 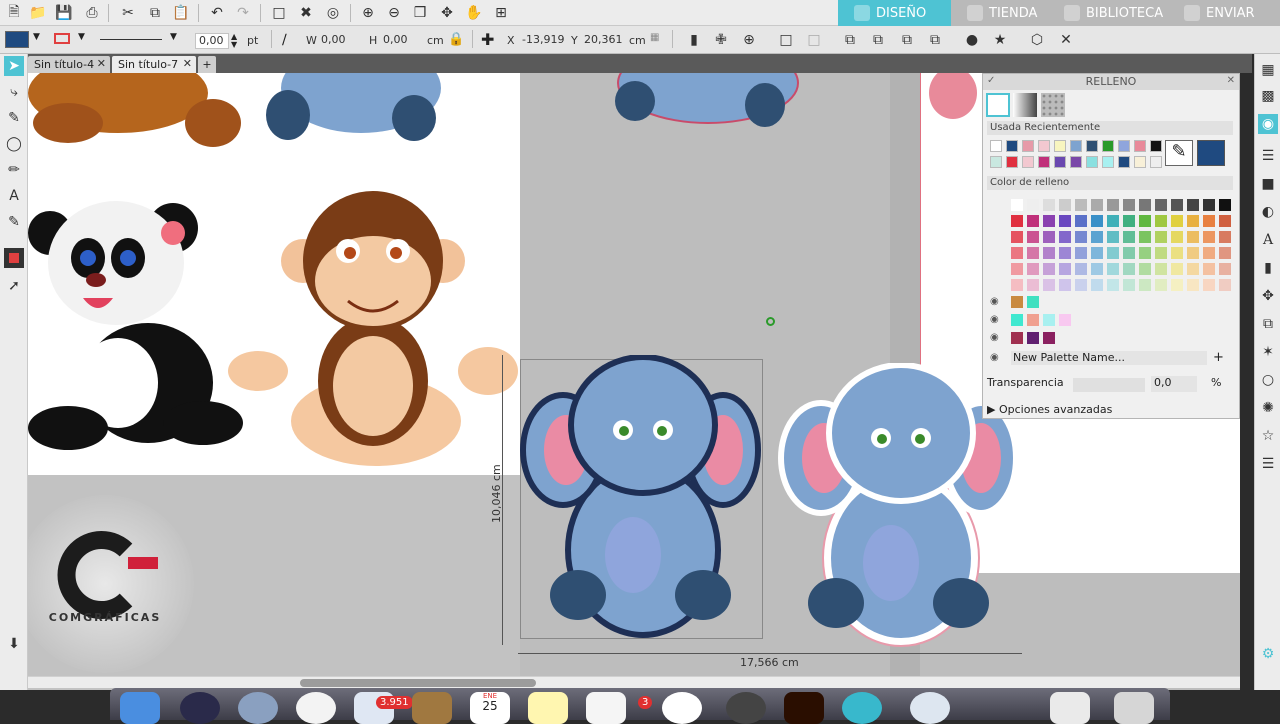 I want to click on current-color-swatch, so click(x=1211, y=153).